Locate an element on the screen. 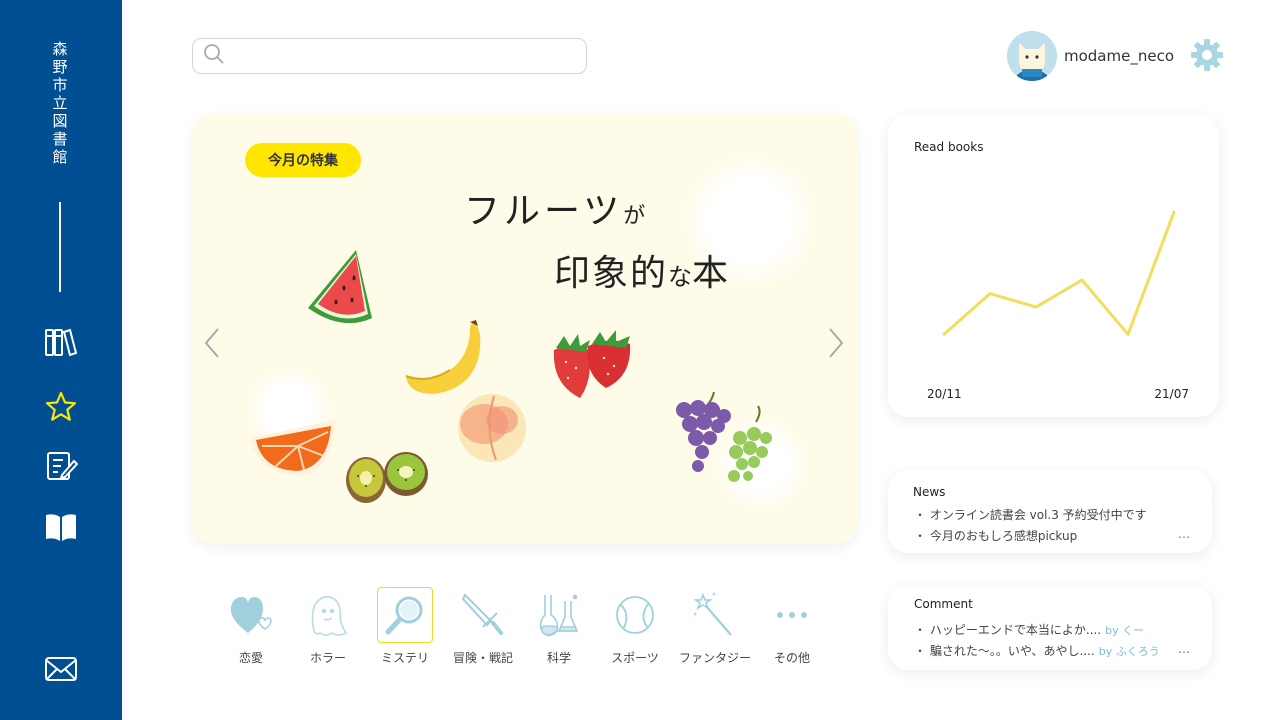 The image size is (1280, 720). carousel-prev-icon is located at coordinates (212, 343).